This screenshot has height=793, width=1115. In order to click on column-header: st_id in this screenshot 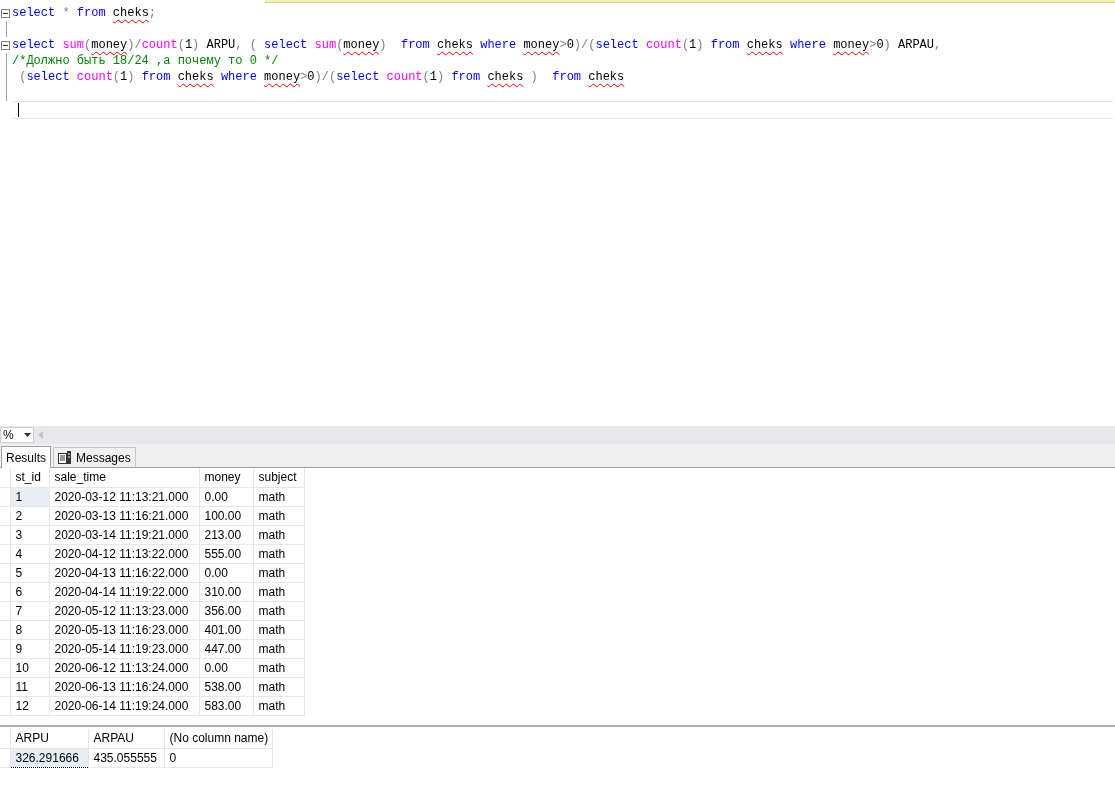, I will do `click(29, 477)`.